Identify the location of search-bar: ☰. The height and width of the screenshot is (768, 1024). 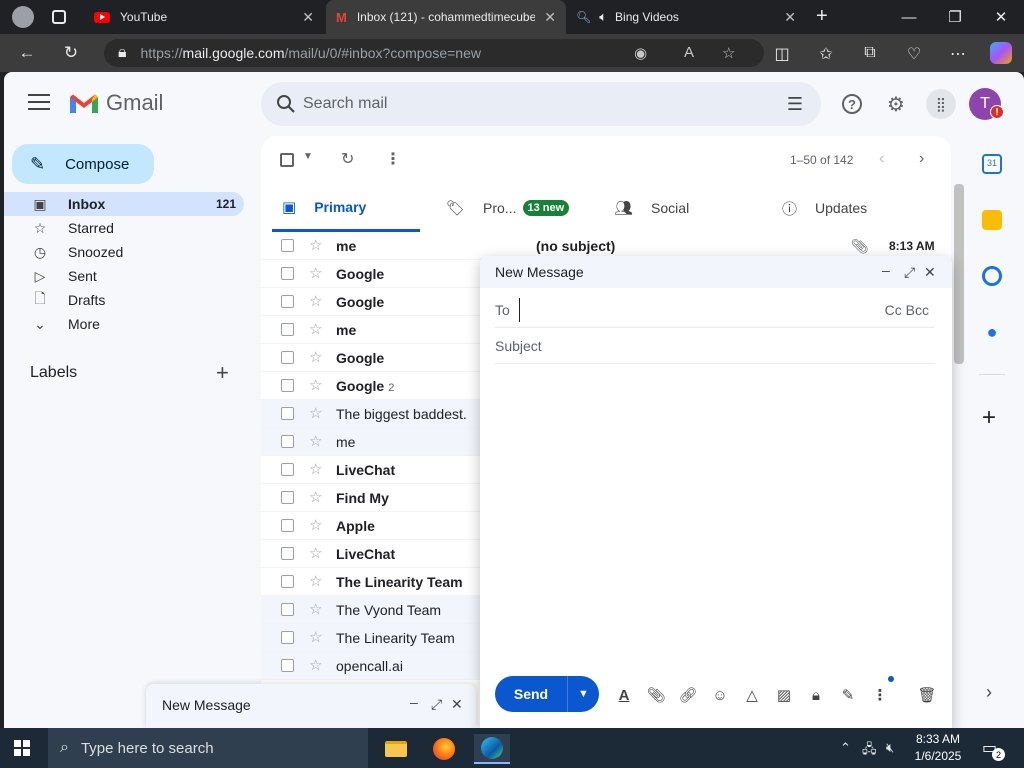
(541, 104).